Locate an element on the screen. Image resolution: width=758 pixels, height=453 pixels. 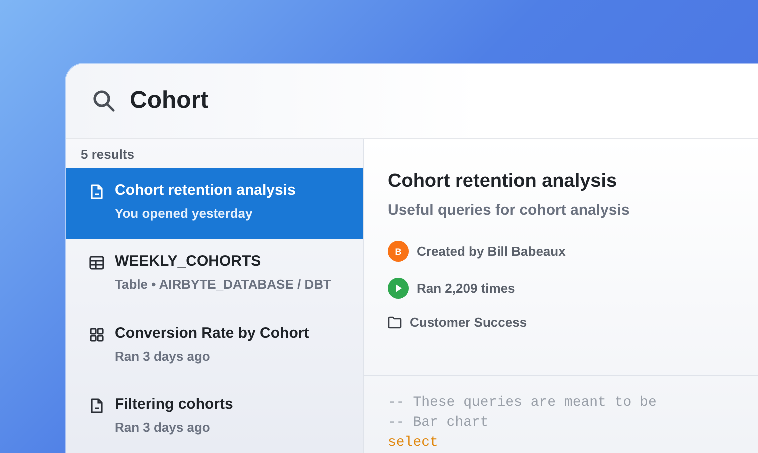
code-line: select is located at coordinates (414, 443).